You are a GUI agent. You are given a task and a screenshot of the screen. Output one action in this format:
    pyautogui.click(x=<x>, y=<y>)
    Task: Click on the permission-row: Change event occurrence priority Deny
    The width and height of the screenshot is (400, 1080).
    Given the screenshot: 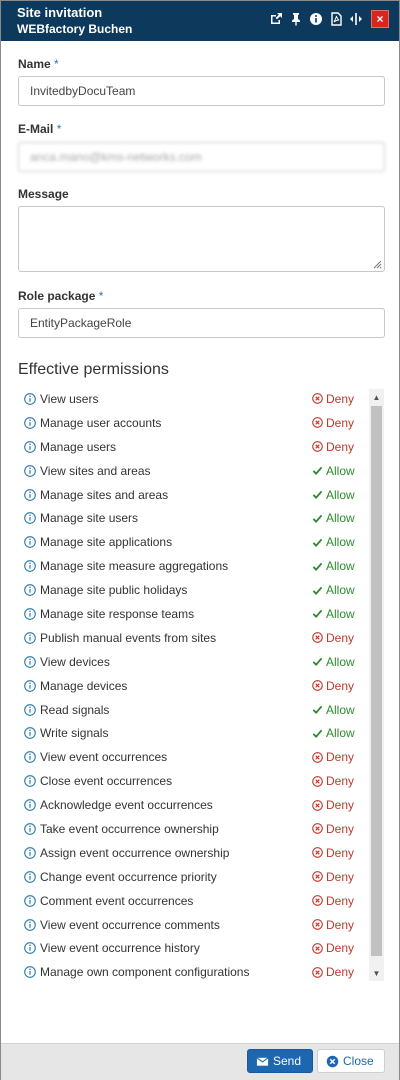 What is the action you would take?
    pyautogui.click(x=201, y=876)
    